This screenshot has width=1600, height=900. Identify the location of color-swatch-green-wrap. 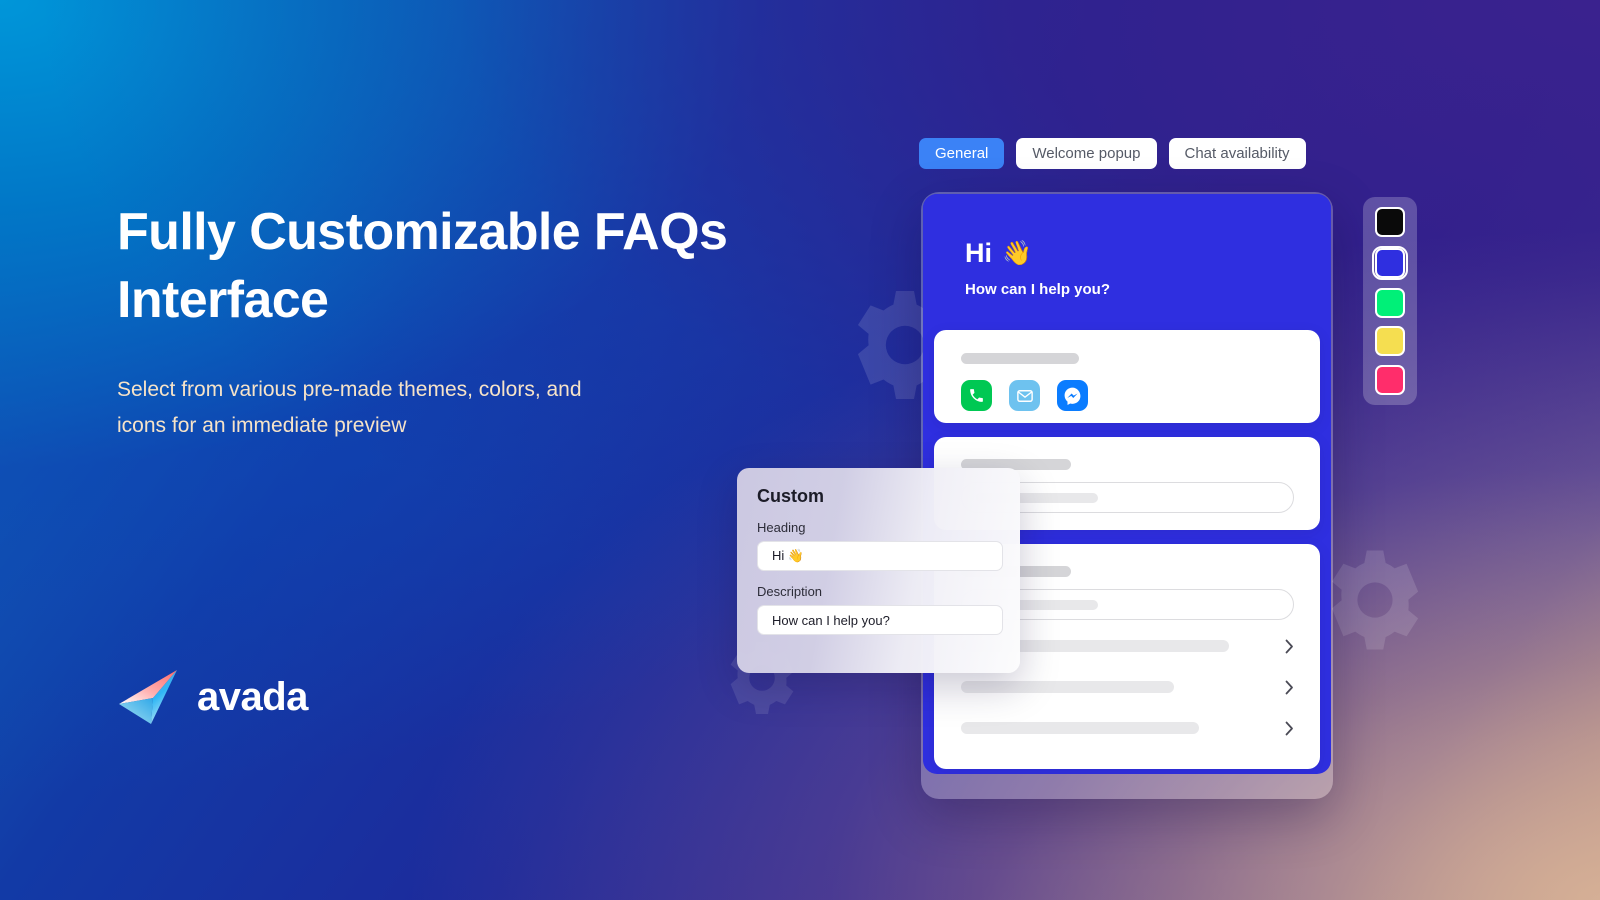
(1390, 303).